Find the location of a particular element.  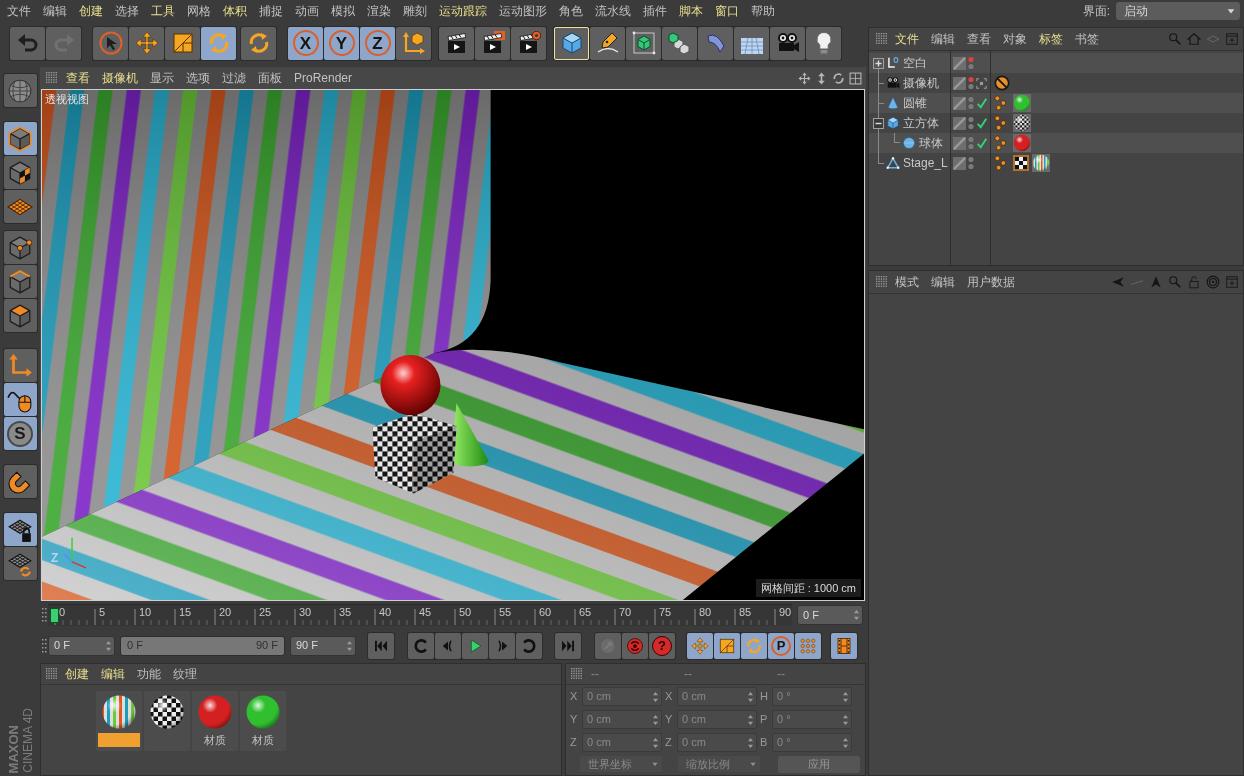

object-row: 圆锥 is located at coordinates (1056, 103).